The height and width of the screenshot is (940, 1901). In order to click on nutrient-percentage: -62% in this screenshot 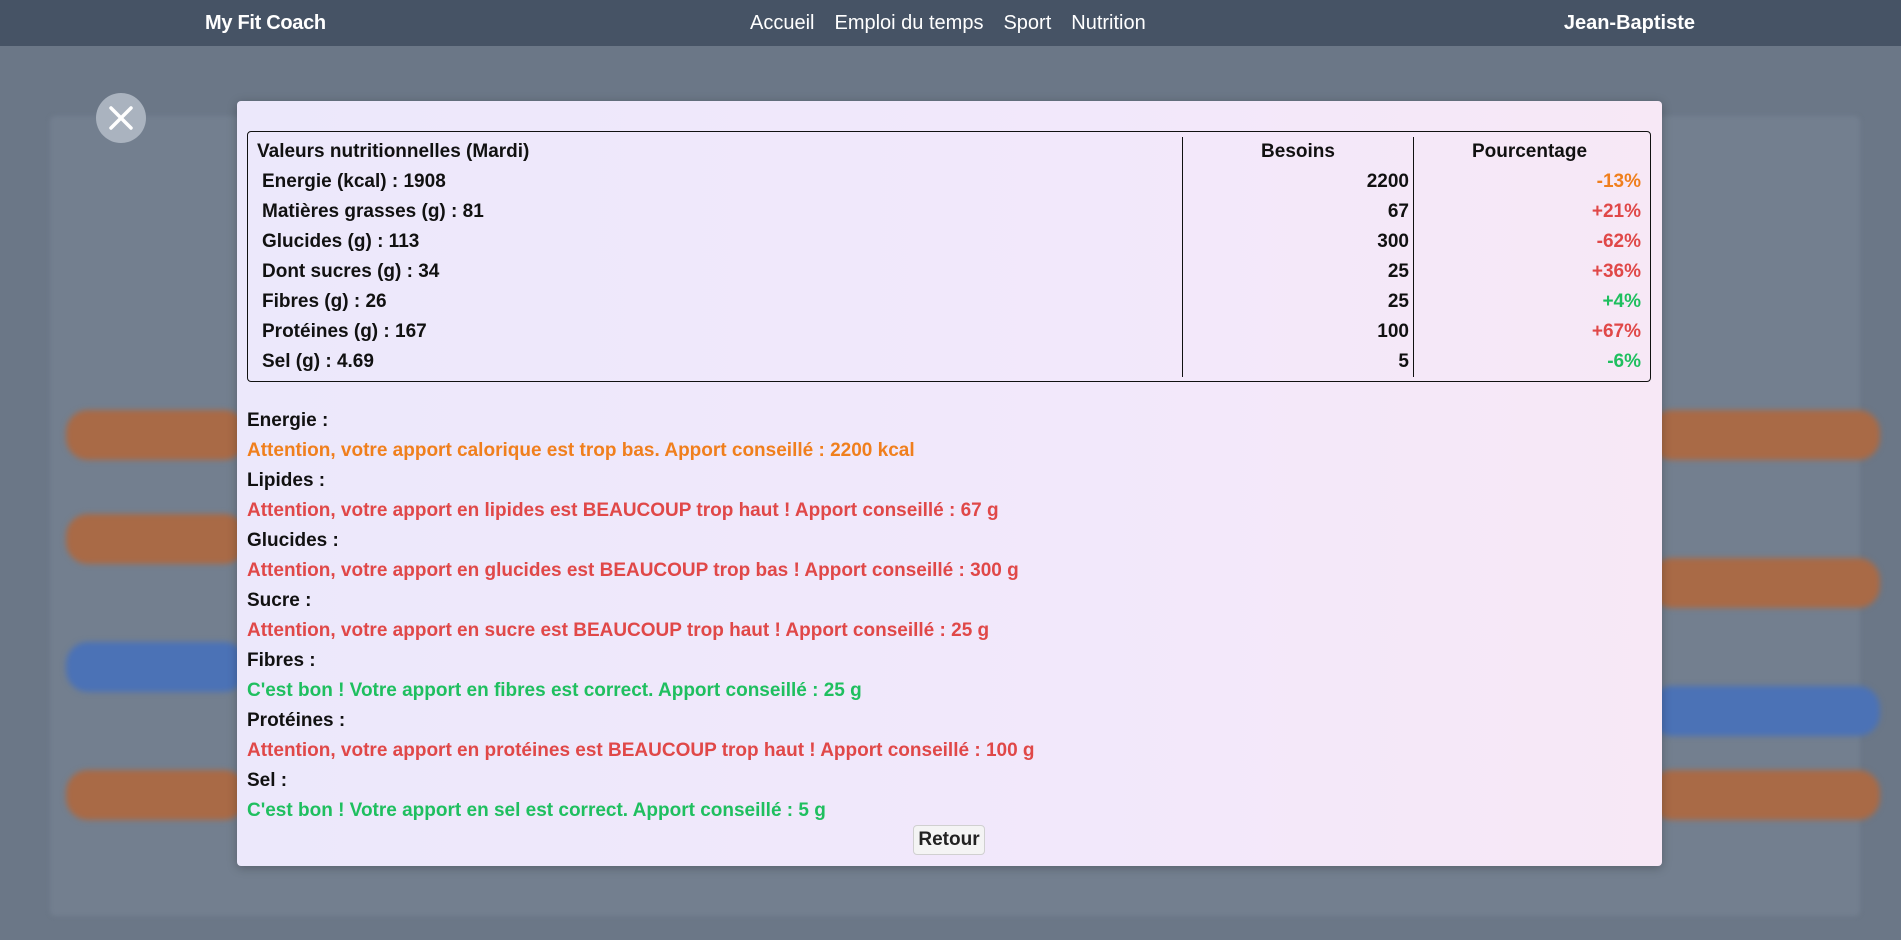, I will do `click(1618, 241)`.